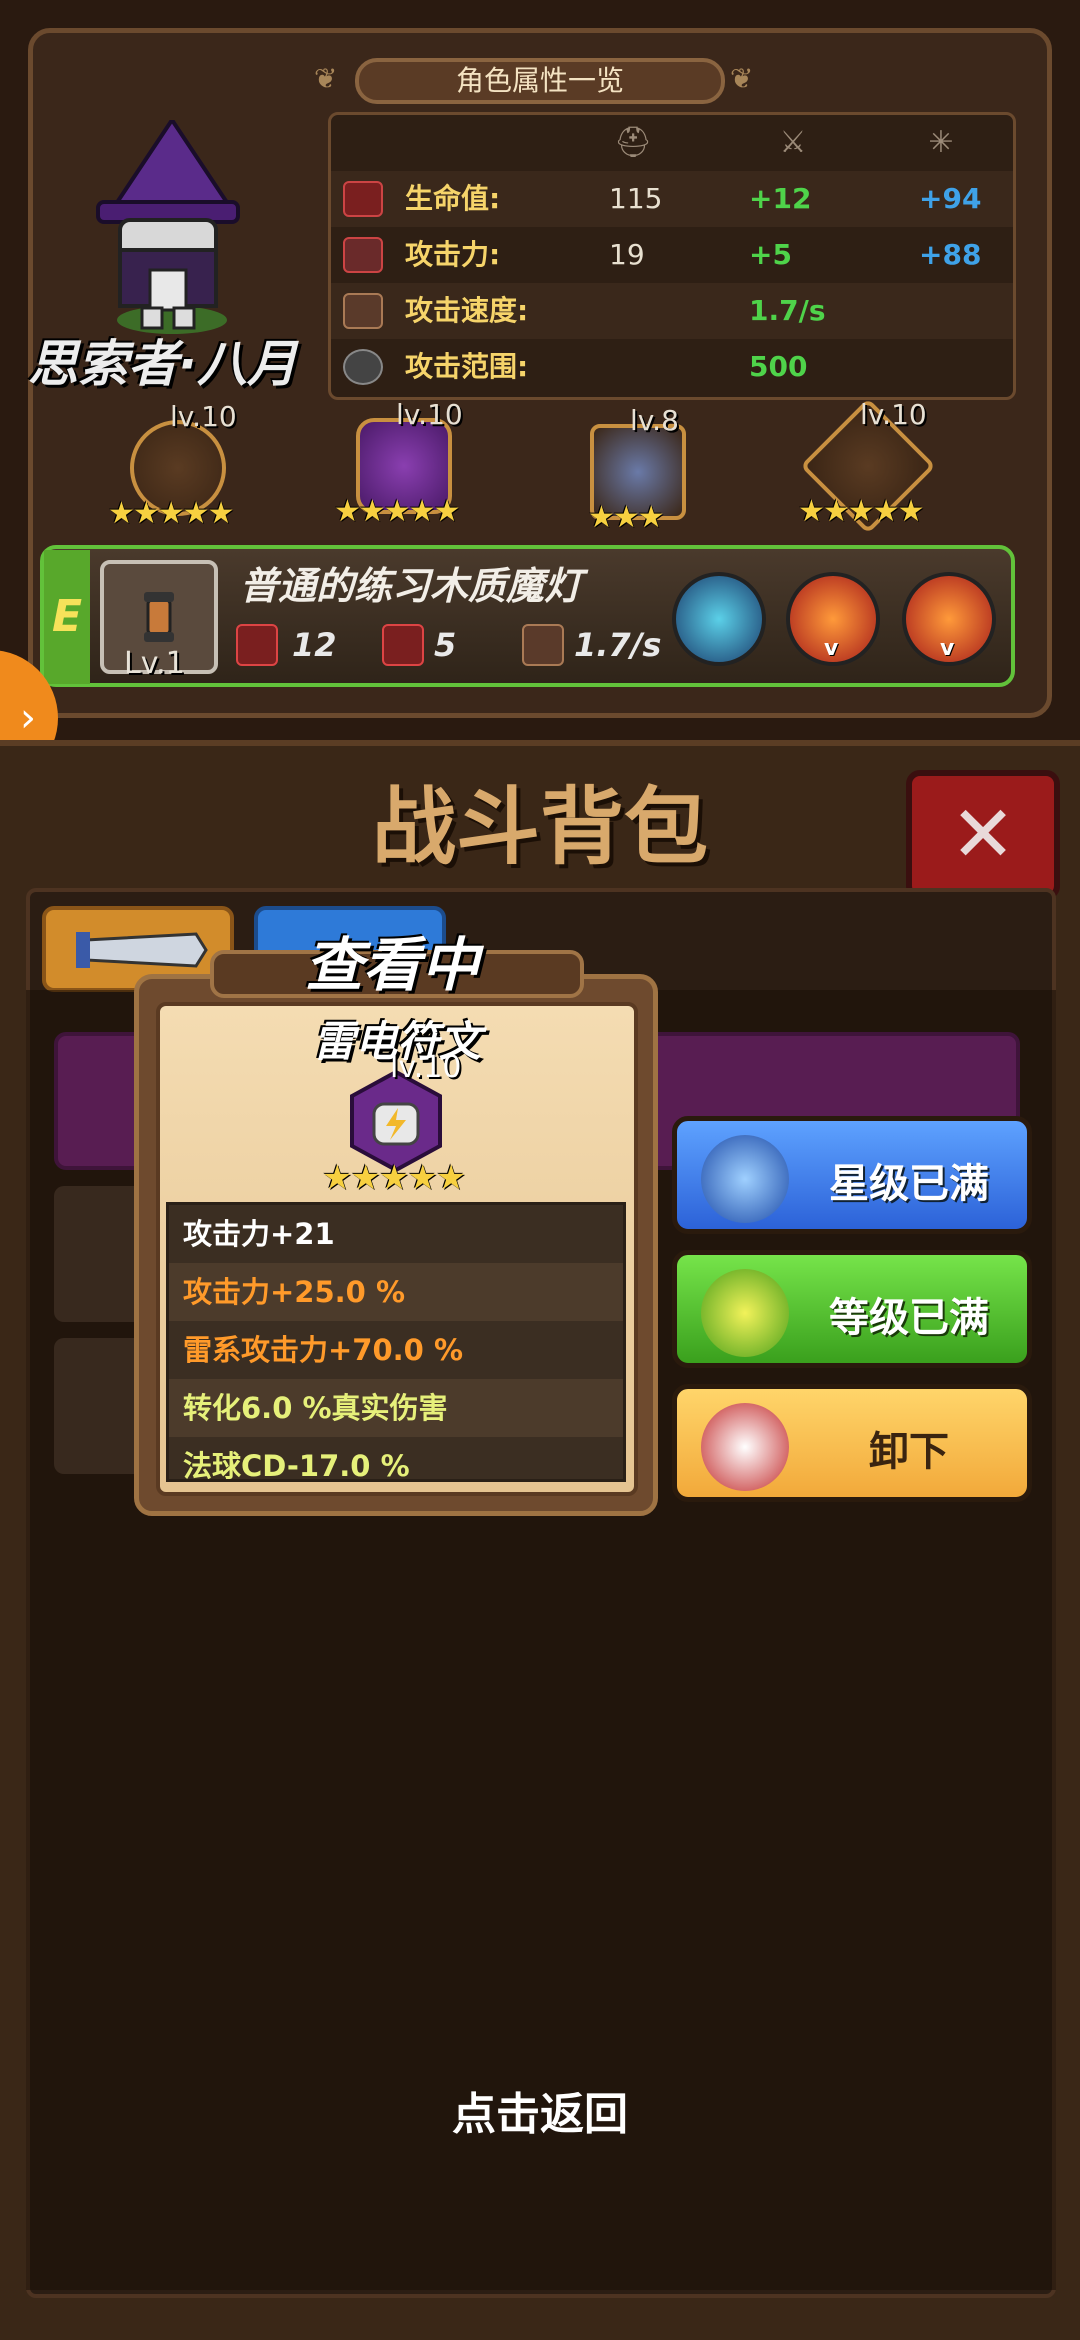 The height and width of the screenshot is (2340, 1080). I want to click on helmet-icon: ⛑, so click(633, 142).